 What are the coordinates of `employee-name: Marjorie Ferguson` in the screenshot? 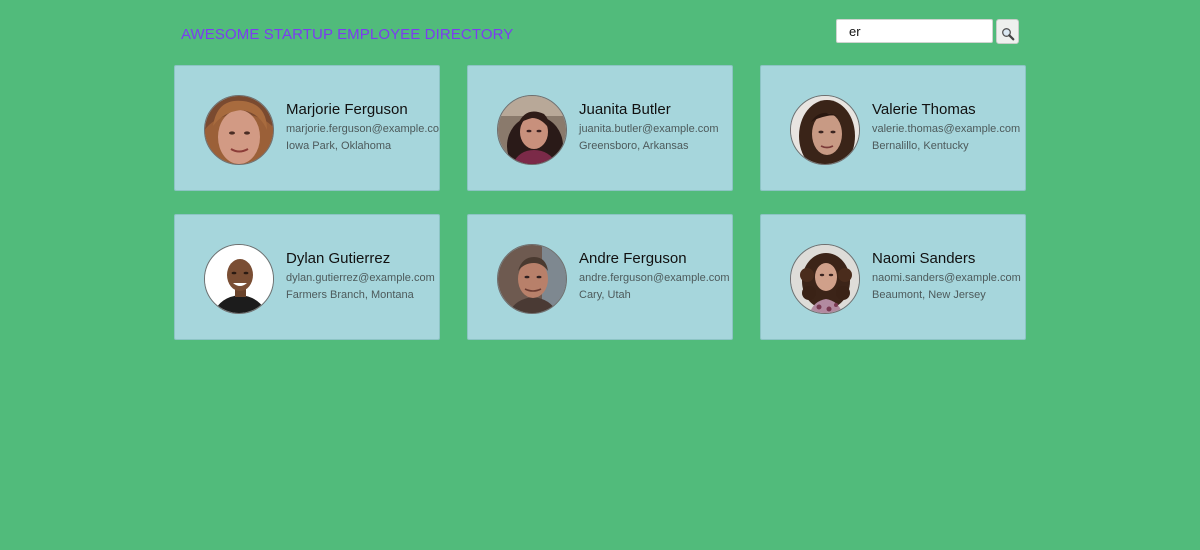 It's located at (347, 109).